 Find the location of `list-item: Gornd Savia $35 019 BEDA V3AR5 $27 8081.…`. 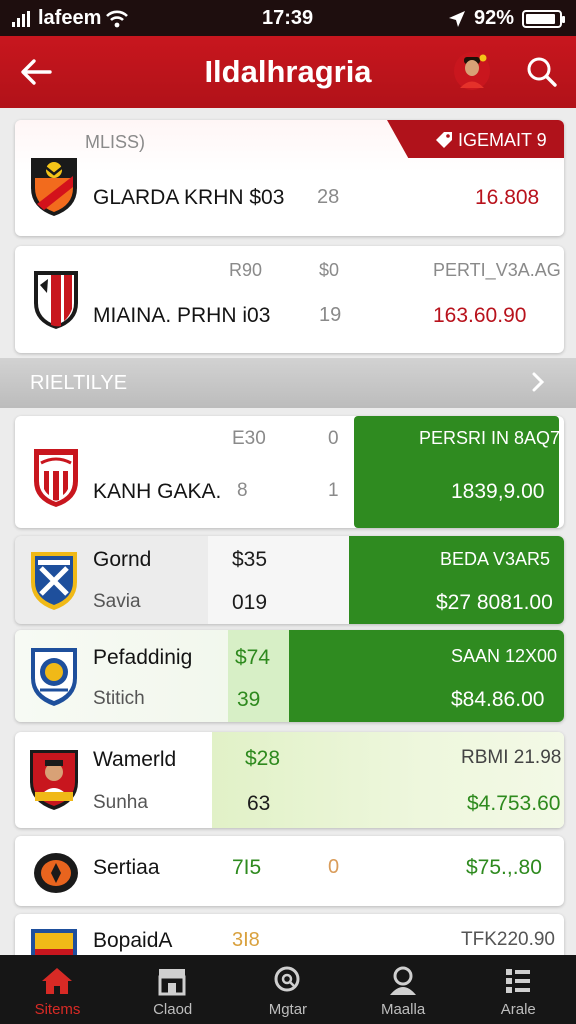

list-item: Gornd Savia $35 019 BEDA V3AR5 $27 8081.… is located at coordinates (289, 580).